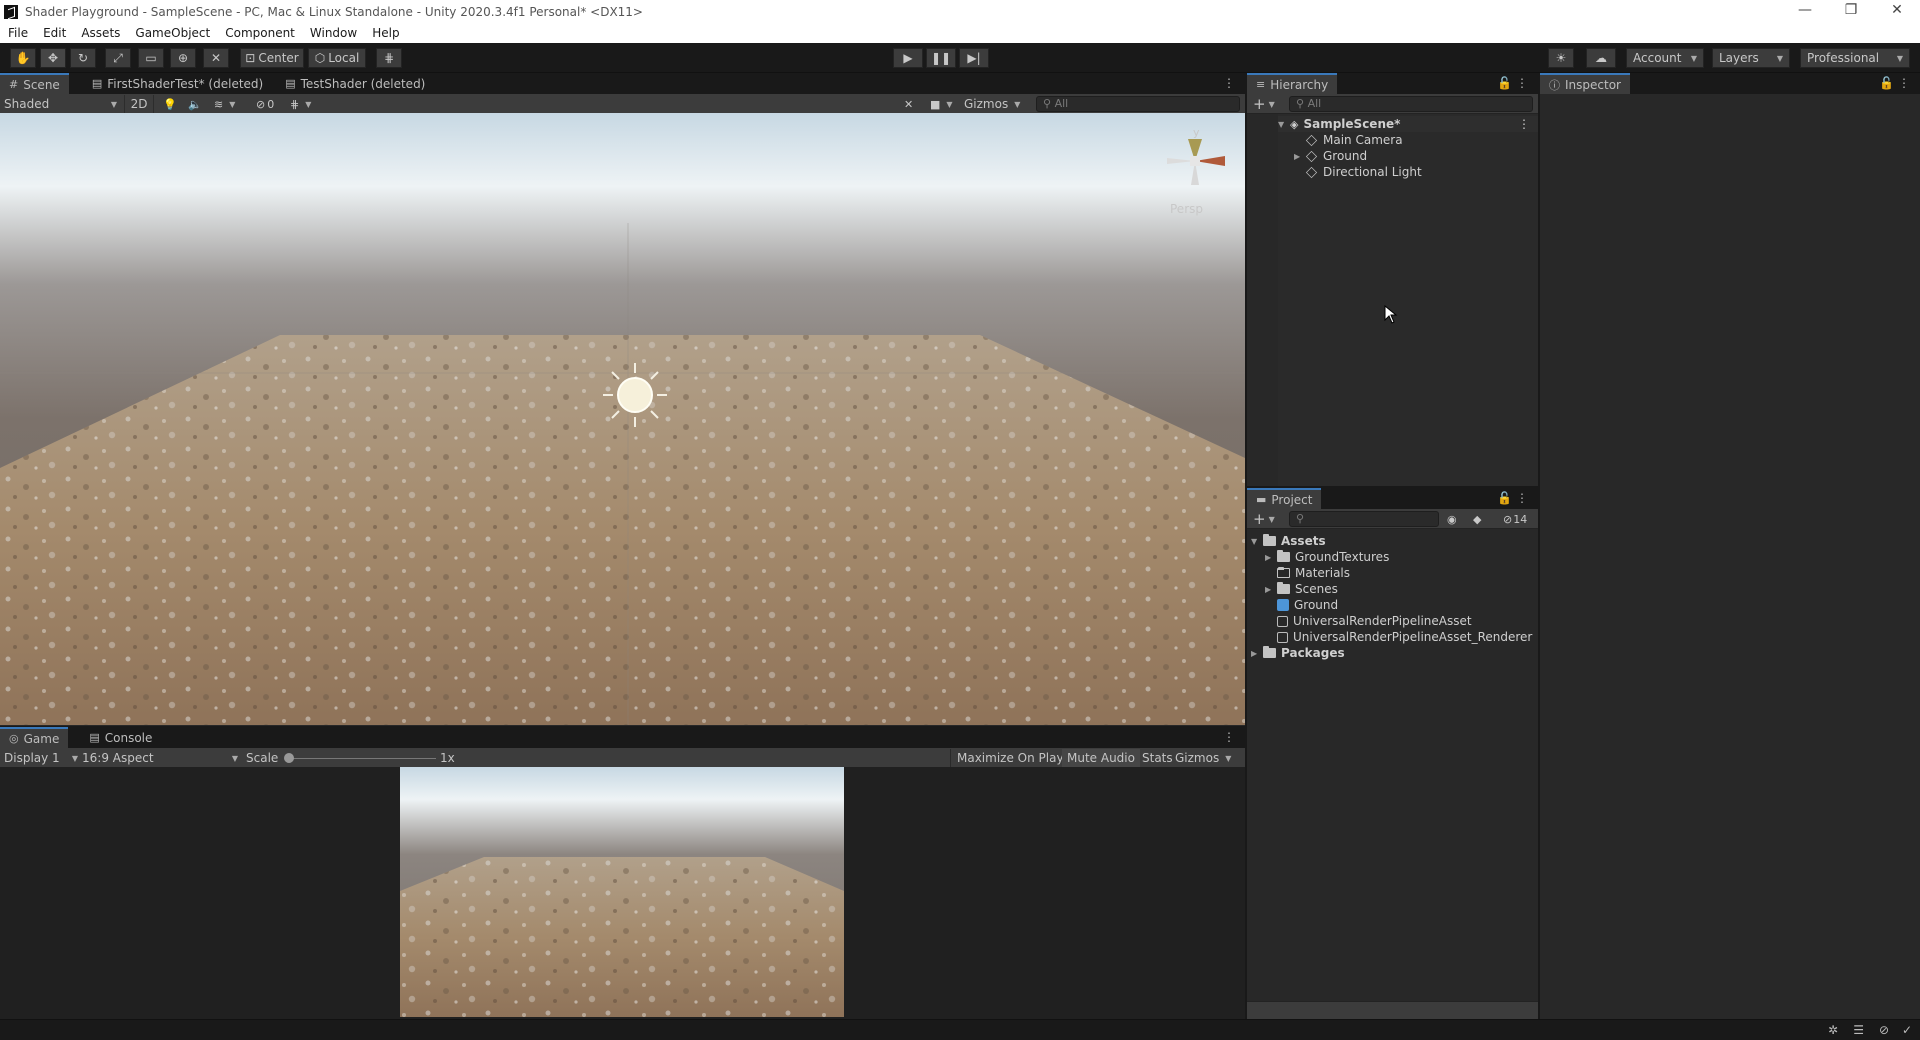 The height and width of the screenshot is (1040, 1920). I want to click on restore-button: ❐, so click(1851, 11).